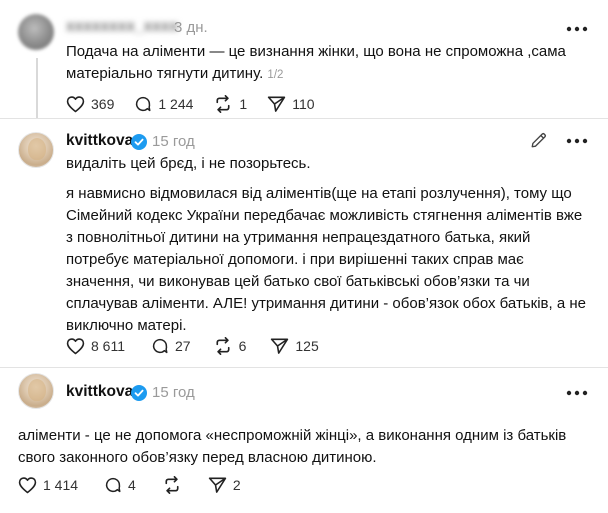 The width and height of the screenshot is (608, 513). Describe the element at coordinates (183, 346) in the screenshot. I see `comment-count: 27` at that location.